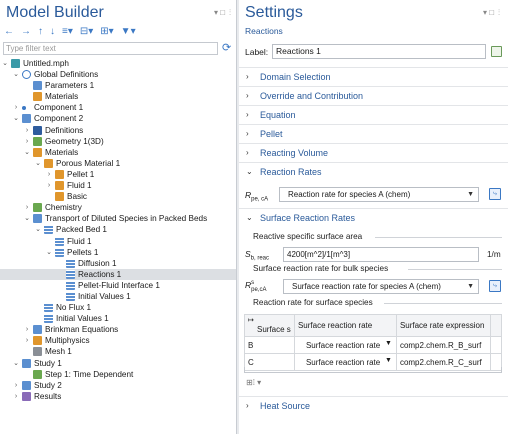 This screenshot has width=508, height=434. Describe the element at coordinates (118, 241) in the screenshot. I see `tree-item-fluid-1: Fluid 1` at that location.